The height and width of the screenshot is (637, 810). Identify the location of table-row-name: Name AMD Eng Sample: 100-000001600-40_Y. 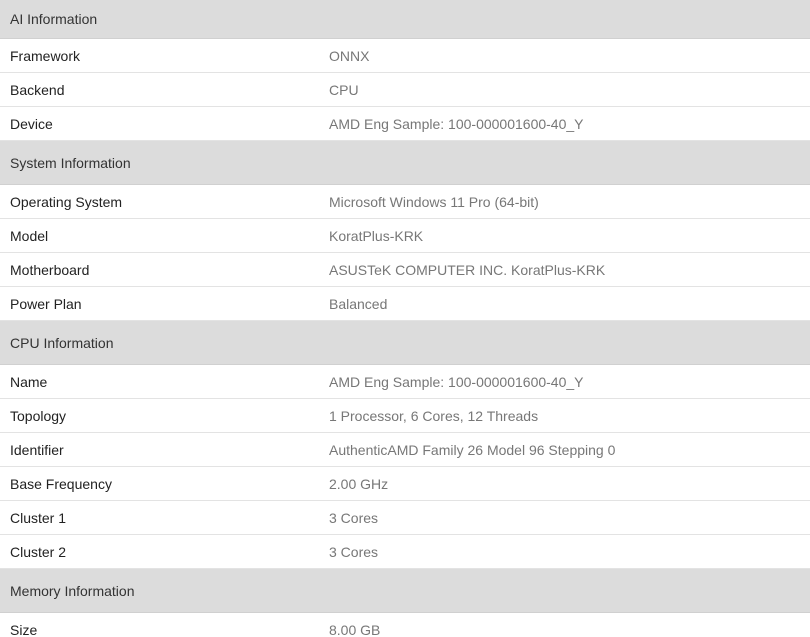
(405, 382).